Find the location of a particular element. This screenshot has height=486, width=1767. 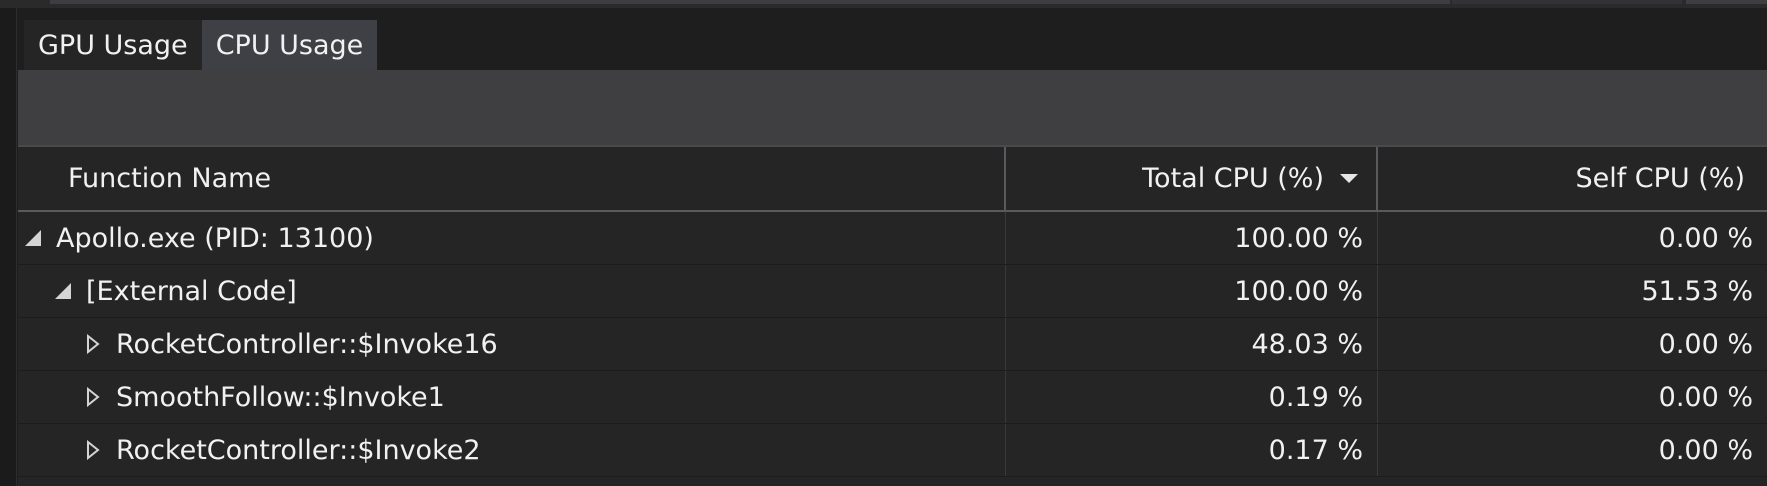

tab-label: GPU Usage is located at coordinates (113, 45).